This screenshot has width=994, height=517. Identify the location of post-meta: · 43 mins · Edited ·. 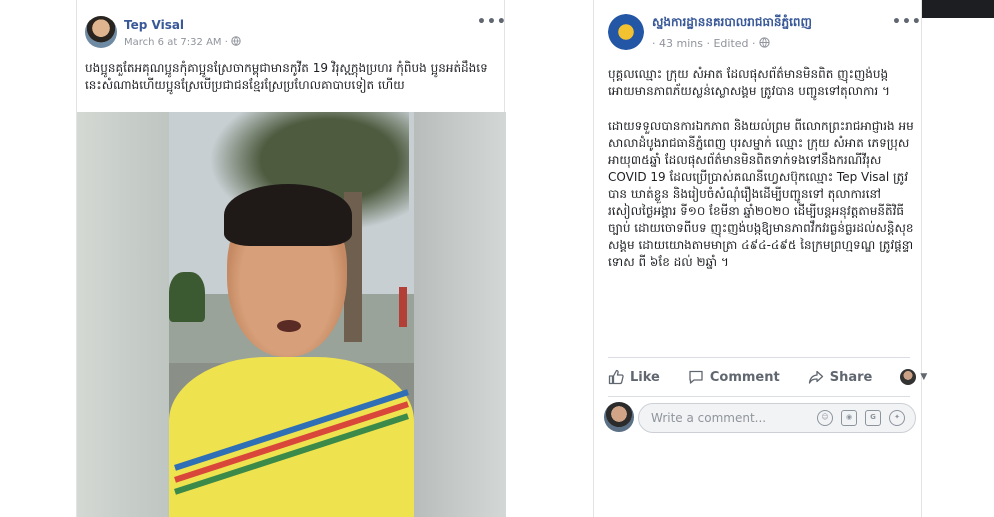
(711, 43).